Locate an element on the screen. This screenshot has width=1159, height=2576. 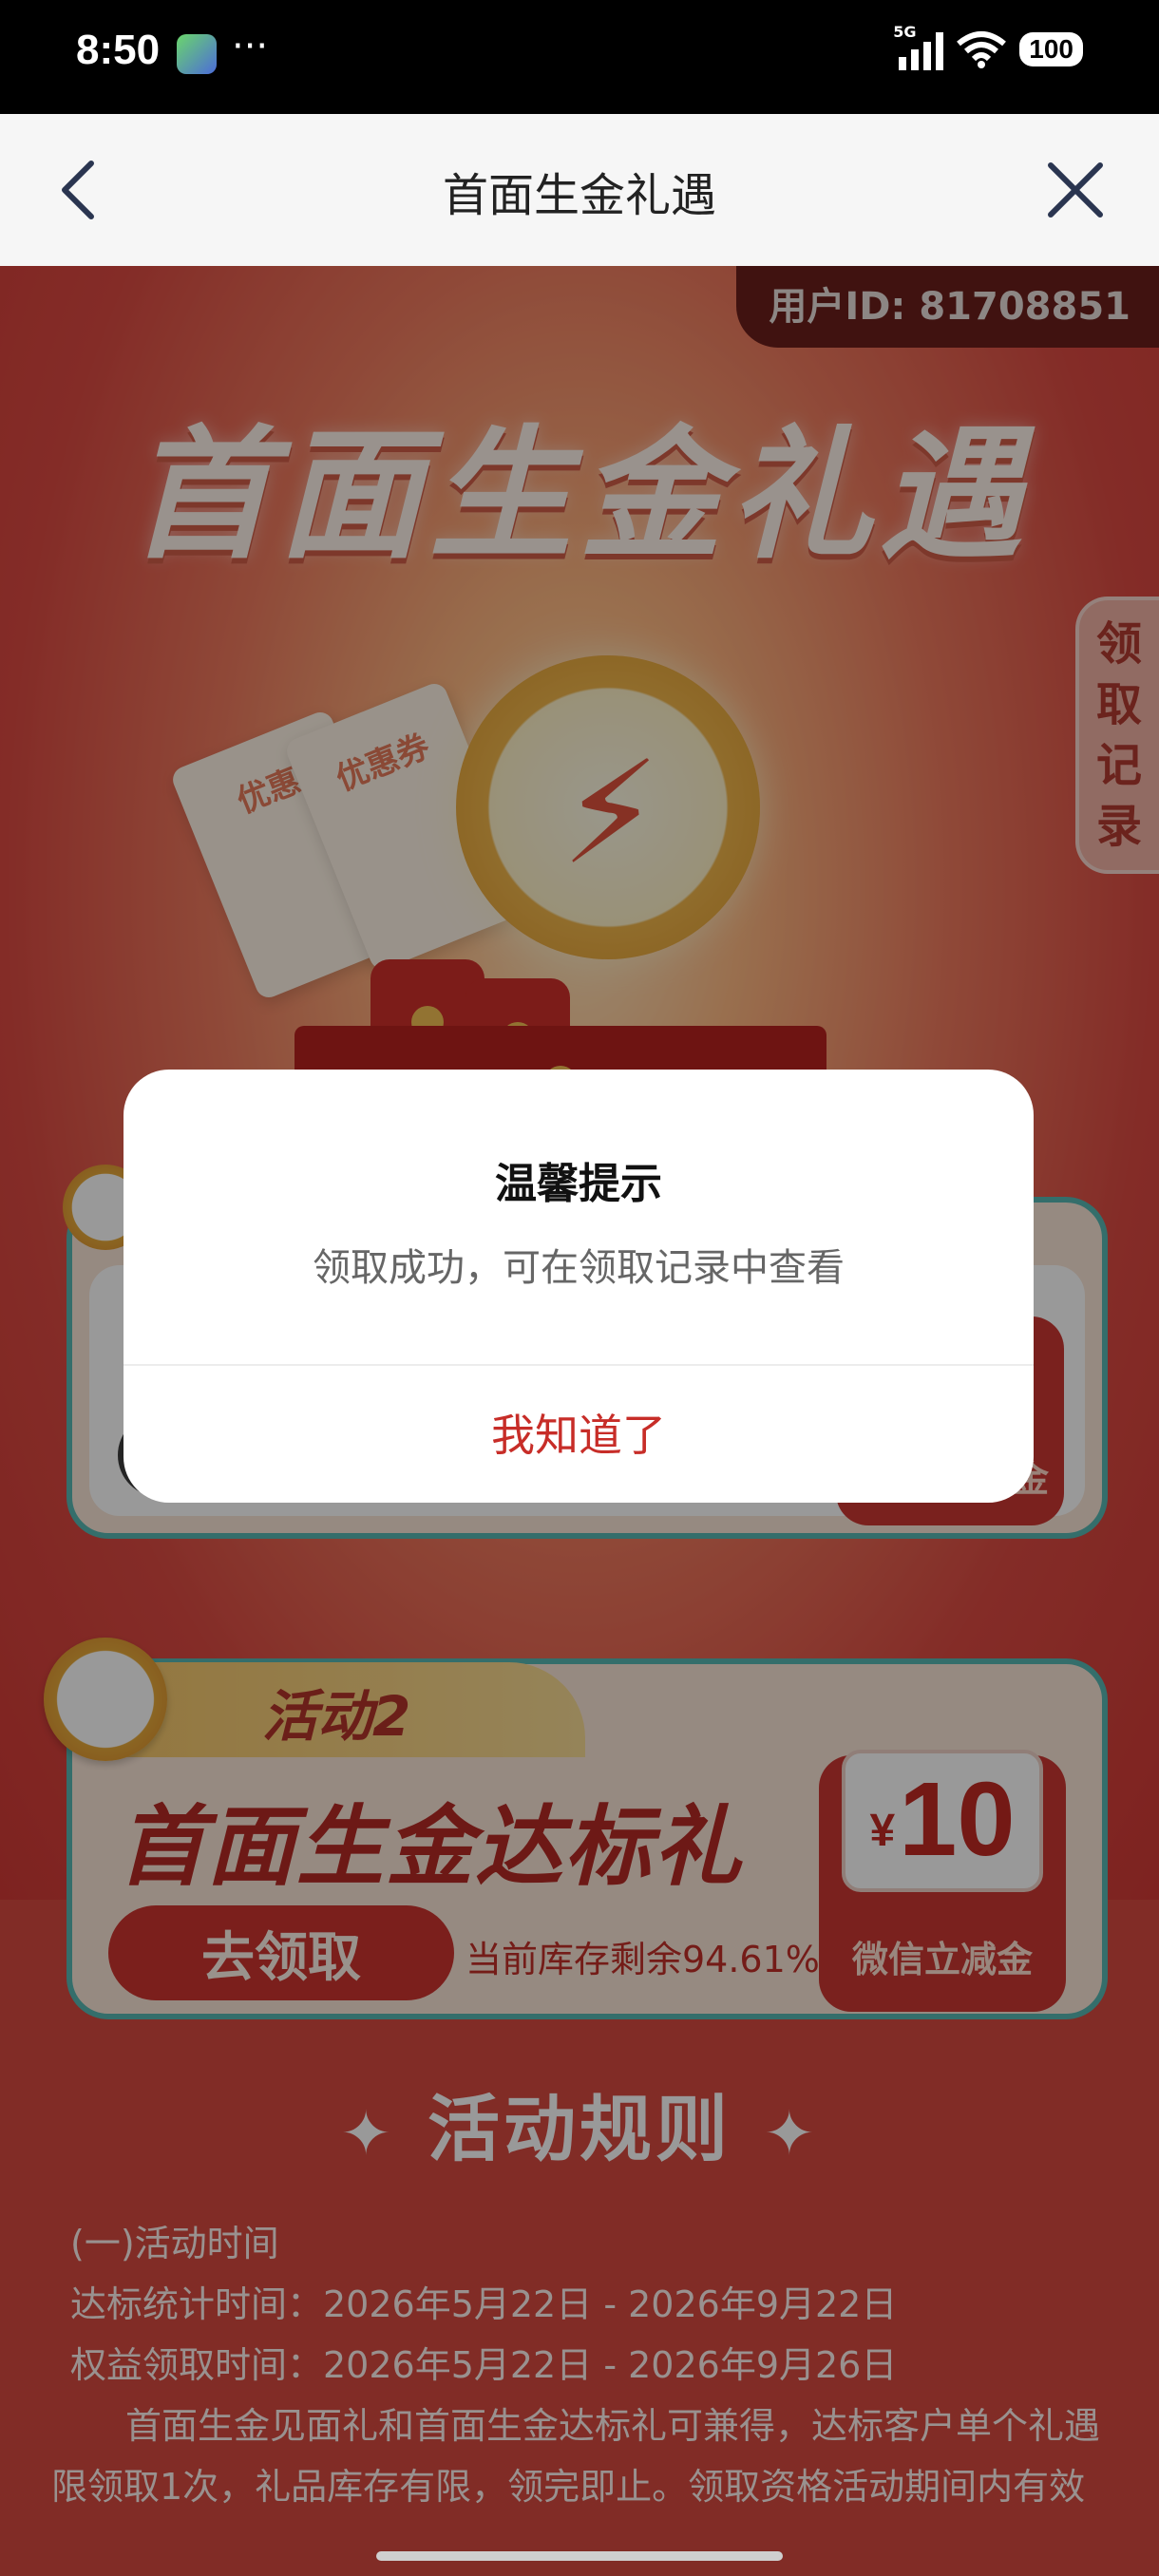
wifi-icon is located at coordinates (982, 49).